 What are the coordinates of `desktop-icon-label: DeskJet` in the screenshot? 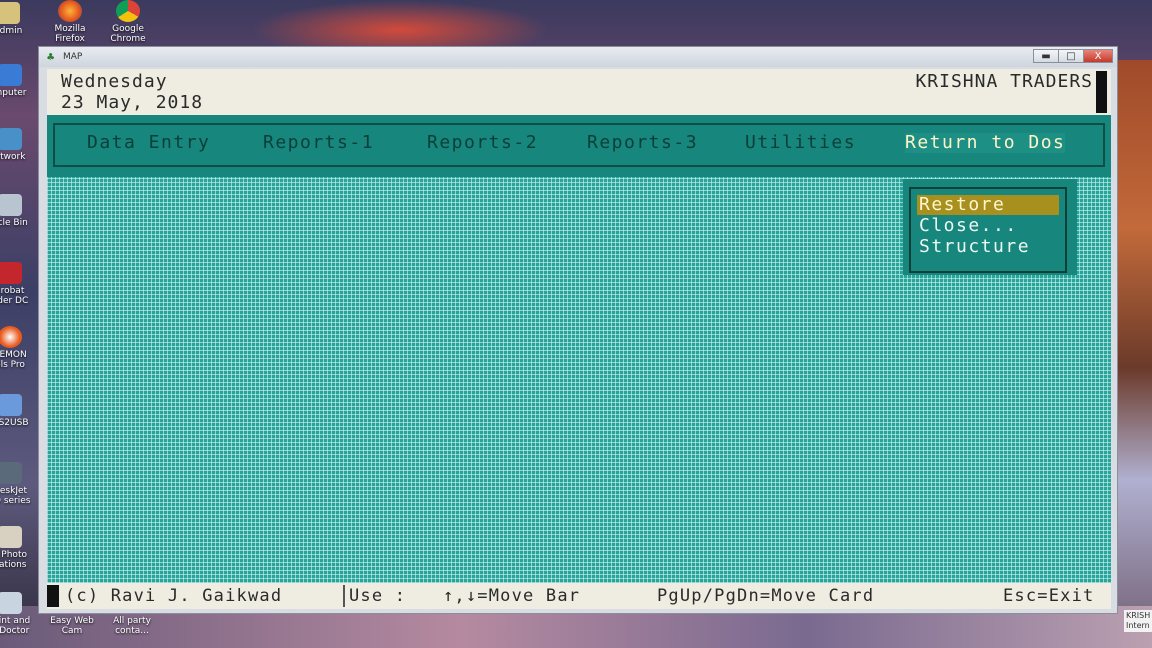 It's located at (14, 491).